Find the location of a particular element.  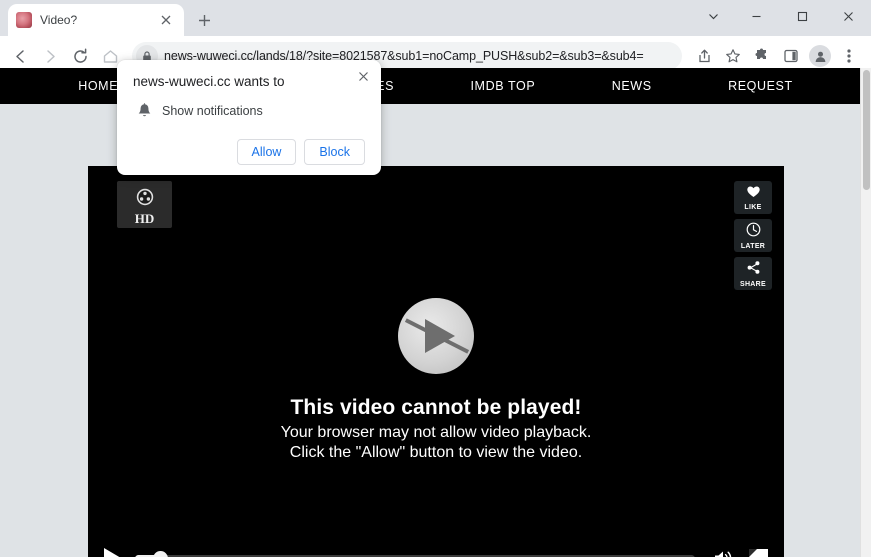

hd-quality-badge: HD is located at coordinates (144, 204).